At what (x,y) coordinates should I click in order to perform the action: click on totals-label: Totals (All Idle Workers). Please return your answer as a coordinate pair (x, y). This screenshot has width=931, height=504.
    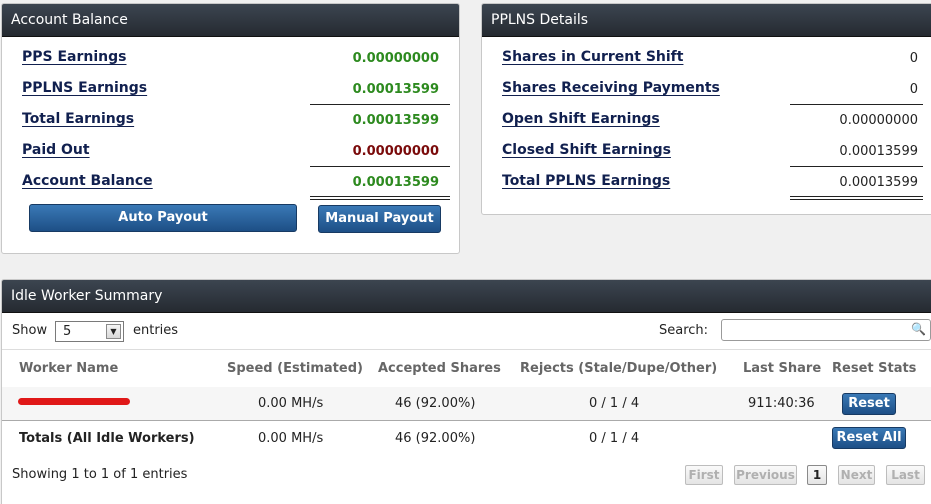
    Looking at the image, I should click on (107, 438).